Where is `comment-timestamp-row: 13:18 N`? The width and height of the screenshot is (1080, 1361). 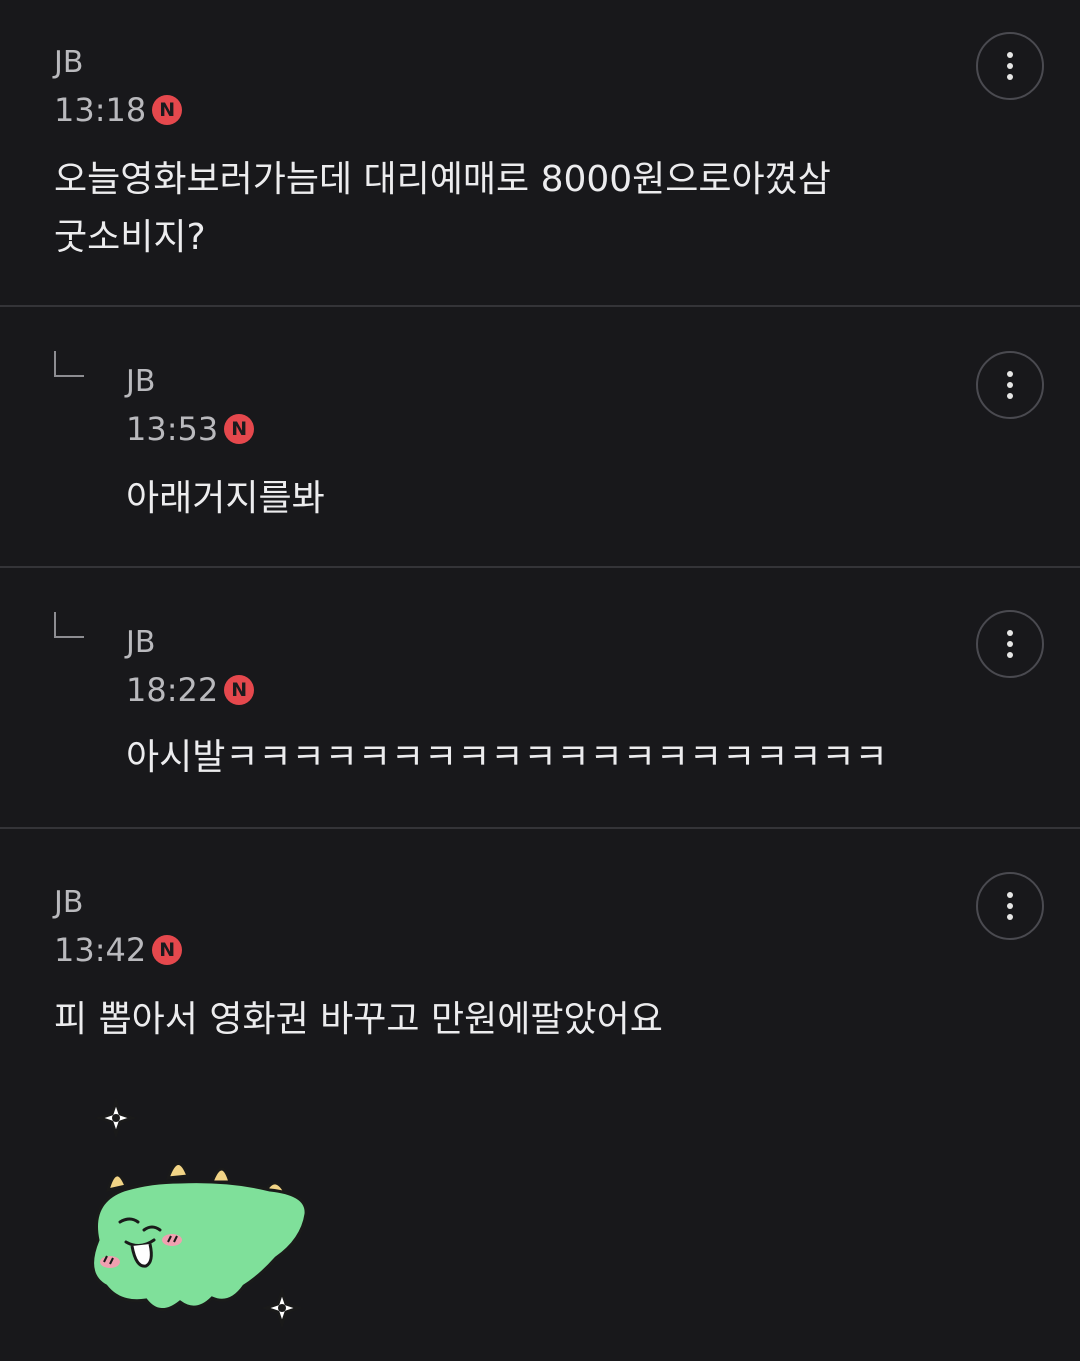 comment-timestamp-row: 13:18 N is located at coordinates (118, 110).